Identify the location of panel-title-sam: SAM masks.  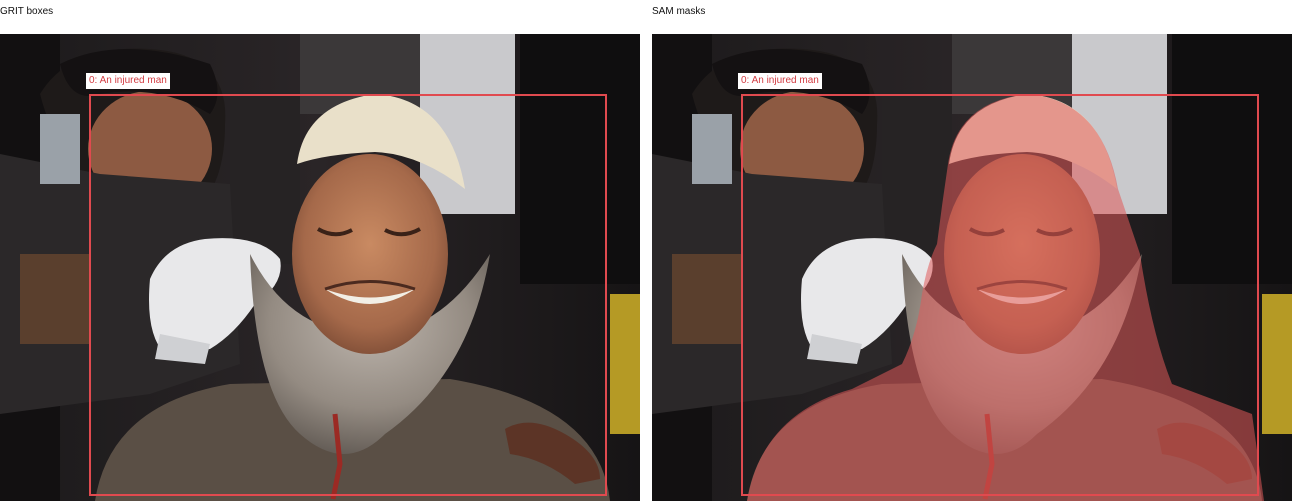
(679, 11).